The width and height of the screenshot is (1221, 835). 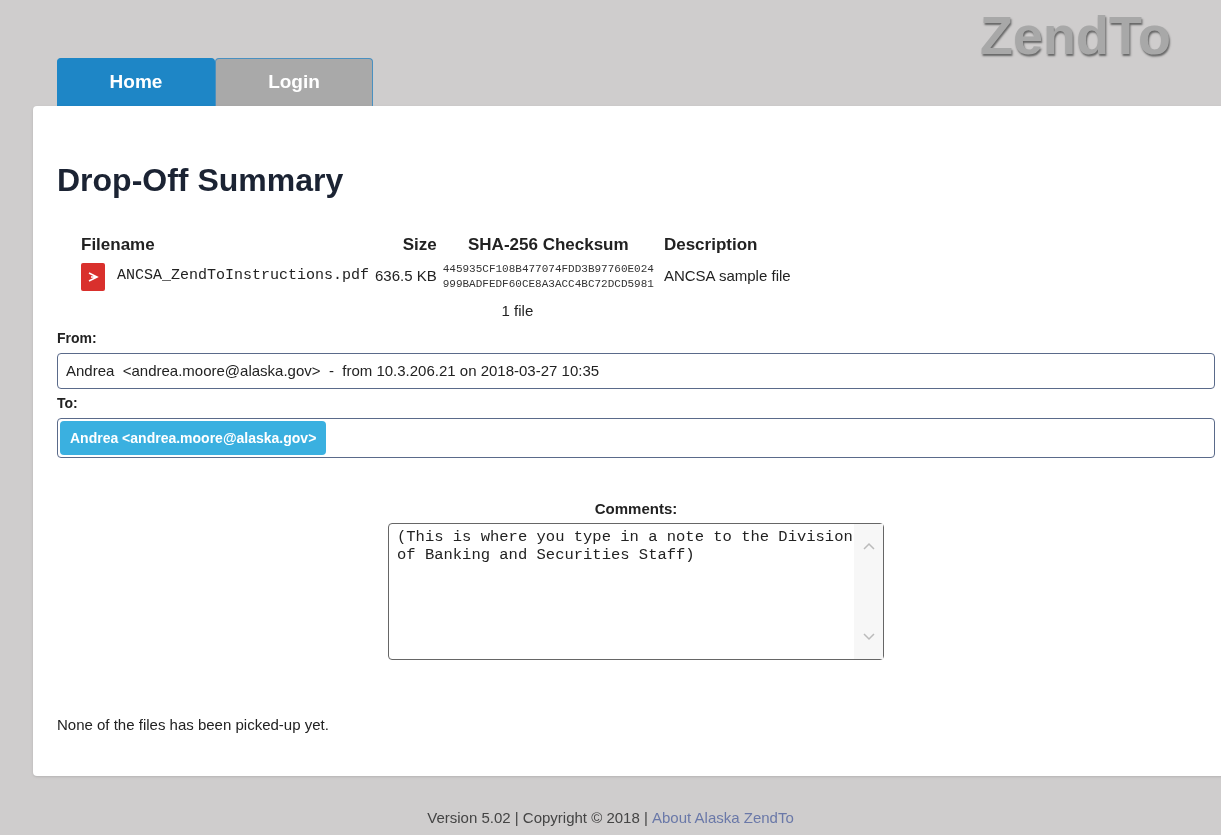 What do you see at coordinates (636, 591) in the screenshot?
I see `comments-field: (This is where you type in a note to the Division of Banking and Securities Staff)` at bounding box center [636, 591].